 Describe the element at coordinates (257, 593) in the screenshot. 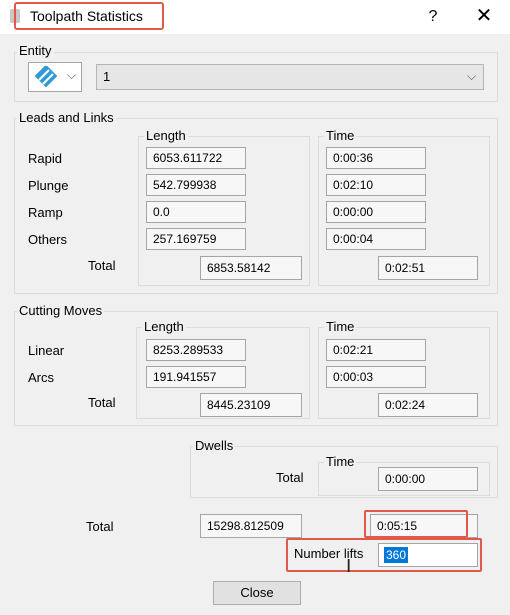

I see `close-button: Close` at that location.